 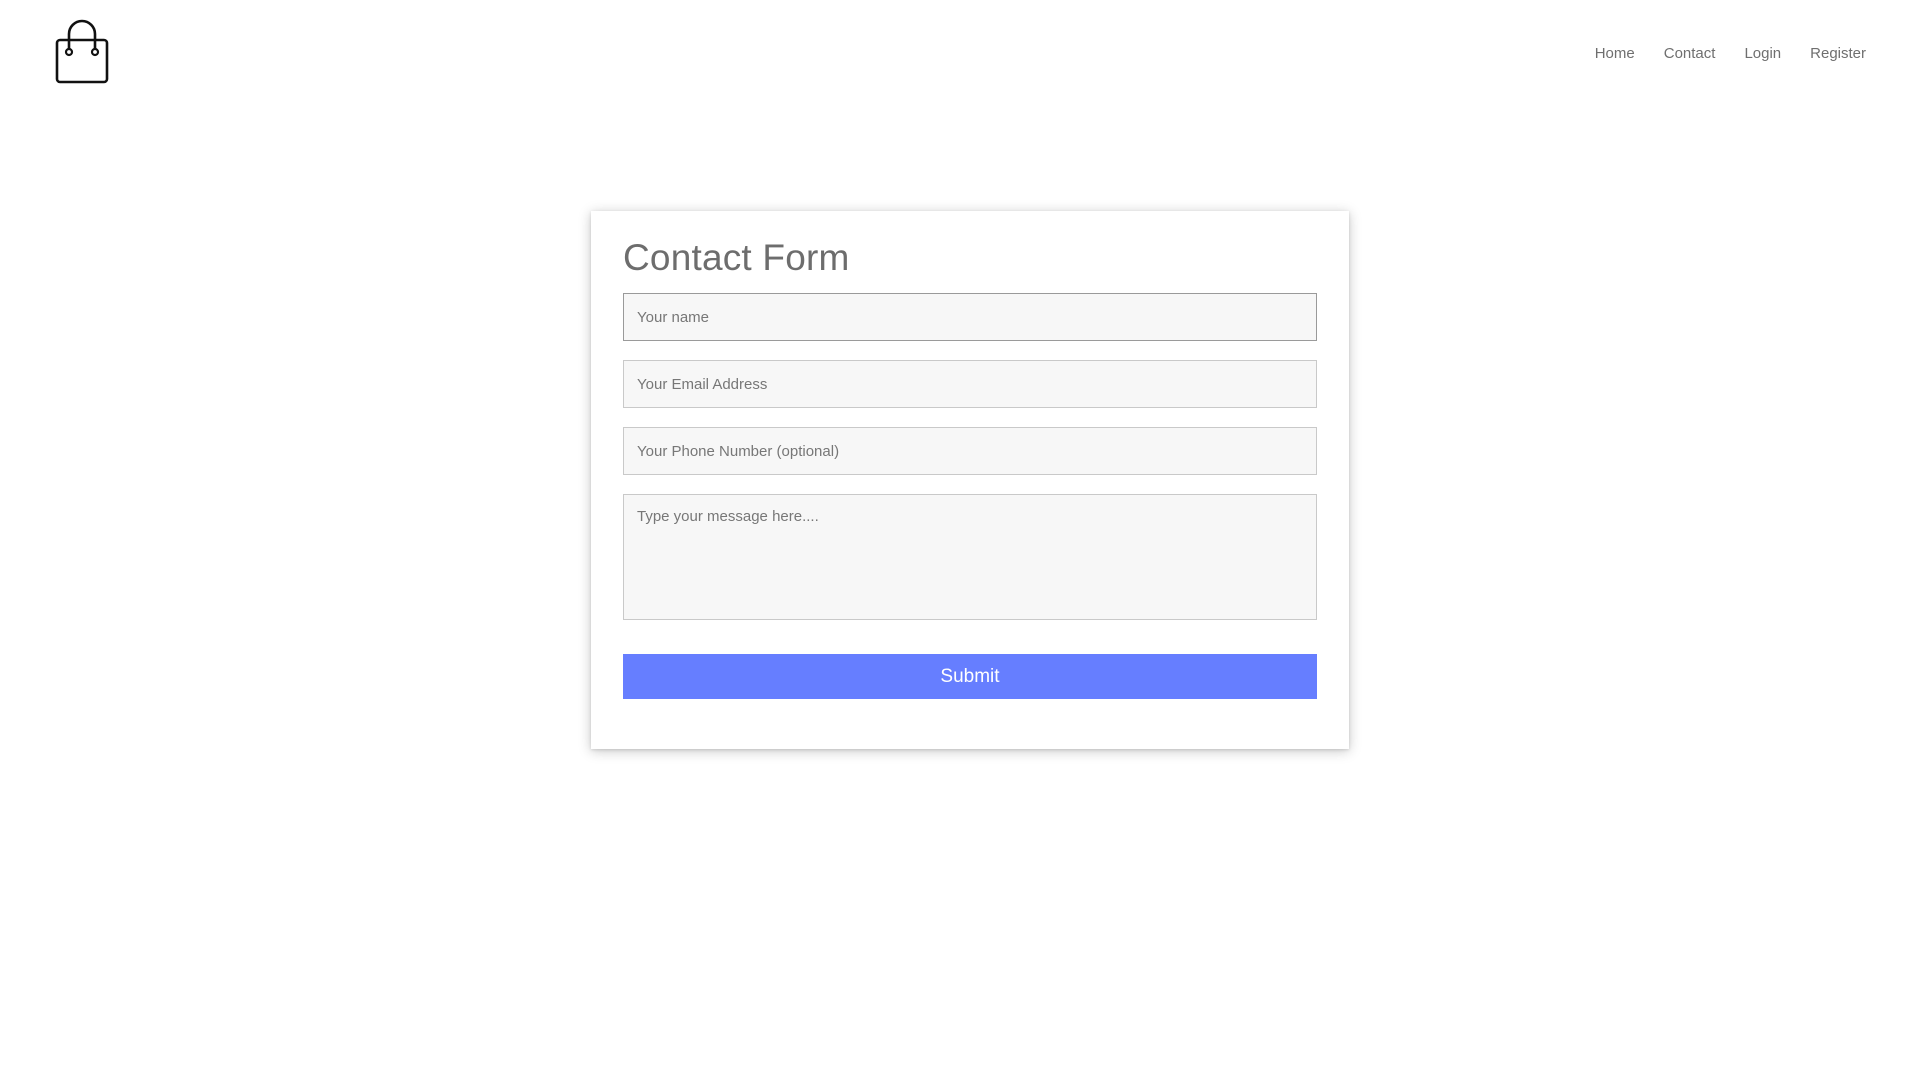 I want to click on site-header: Home Contact Login Register, so click(x=954, y=55).